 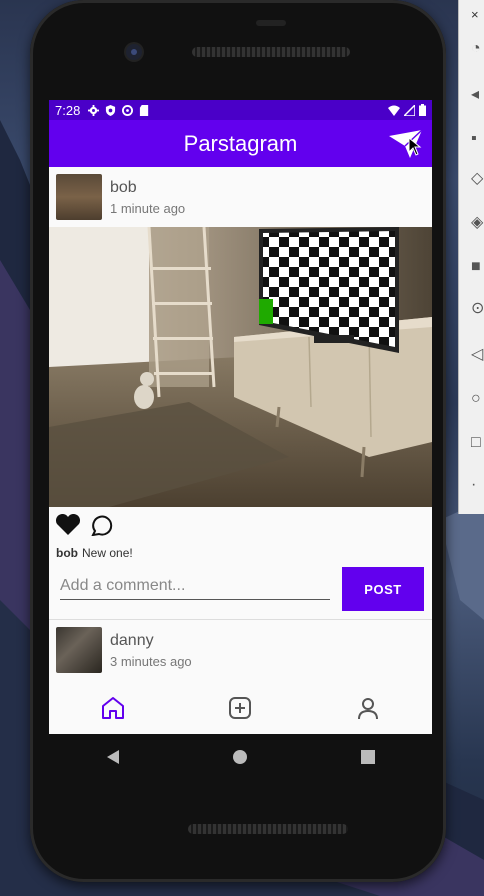 What do you see at coordinates (240, 197) in the screenshot?
I see `post-header: bob 1 minute ago` at bounding box center [240, 197].